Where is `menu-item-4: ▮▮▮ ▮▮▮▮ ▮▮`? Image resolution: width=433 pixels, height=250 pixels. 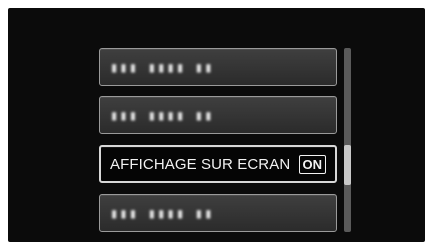 menu-item-4: ▮▮▮ ▮▮▮▮ ▮▮ is located at coordinates (218, 213).